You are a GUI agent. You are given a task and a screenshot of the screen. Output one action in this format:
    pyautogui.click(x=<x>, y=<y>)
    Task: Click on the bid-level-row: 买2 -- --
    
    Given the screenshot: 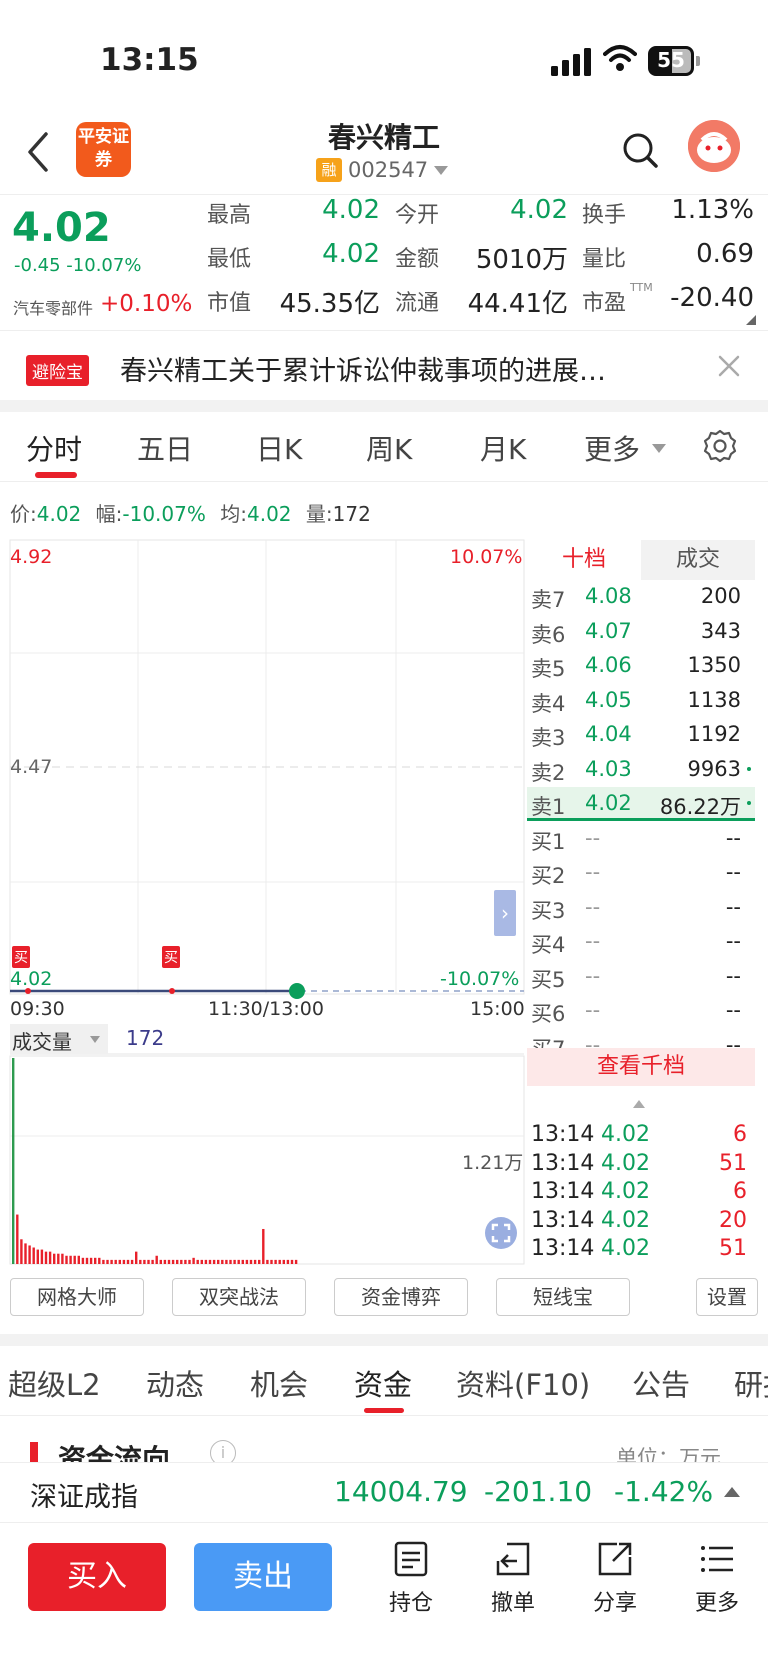 What is the action you would take?
    pyautogui.click(x=641, y=873)
    